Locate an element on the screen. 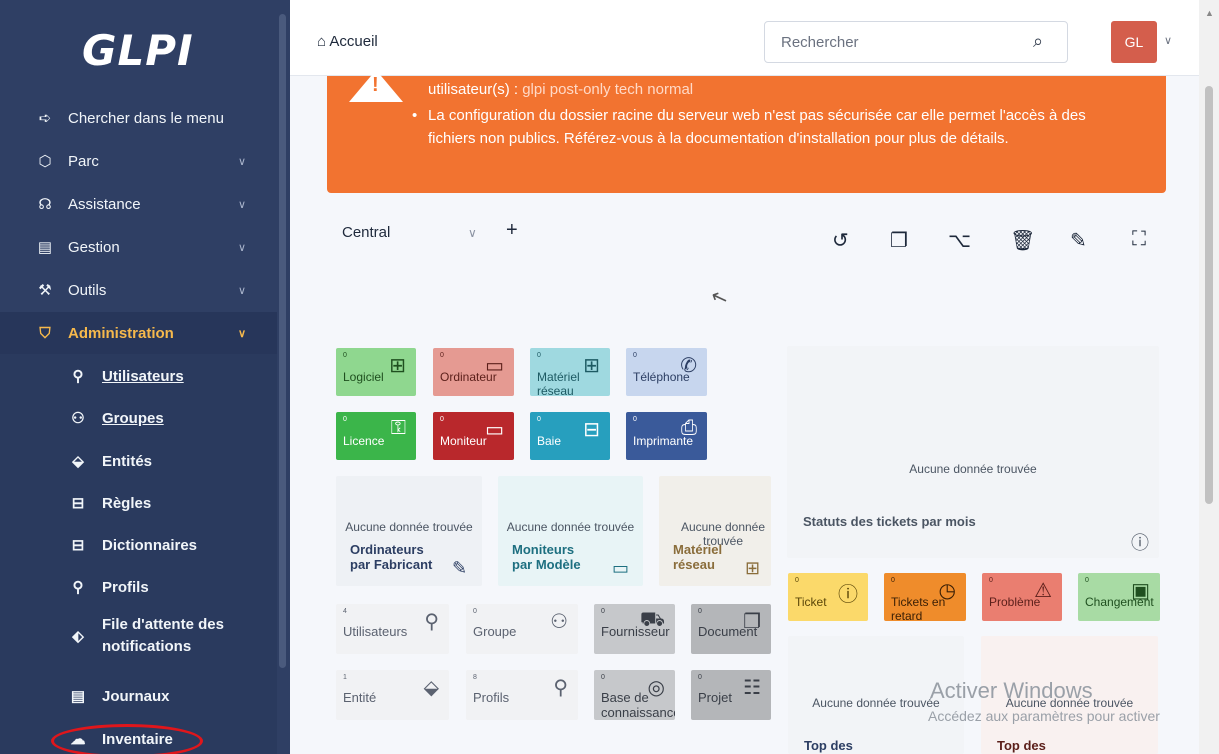  windows-activation-title: Activer Windows is located at coordinates (1011, 690).